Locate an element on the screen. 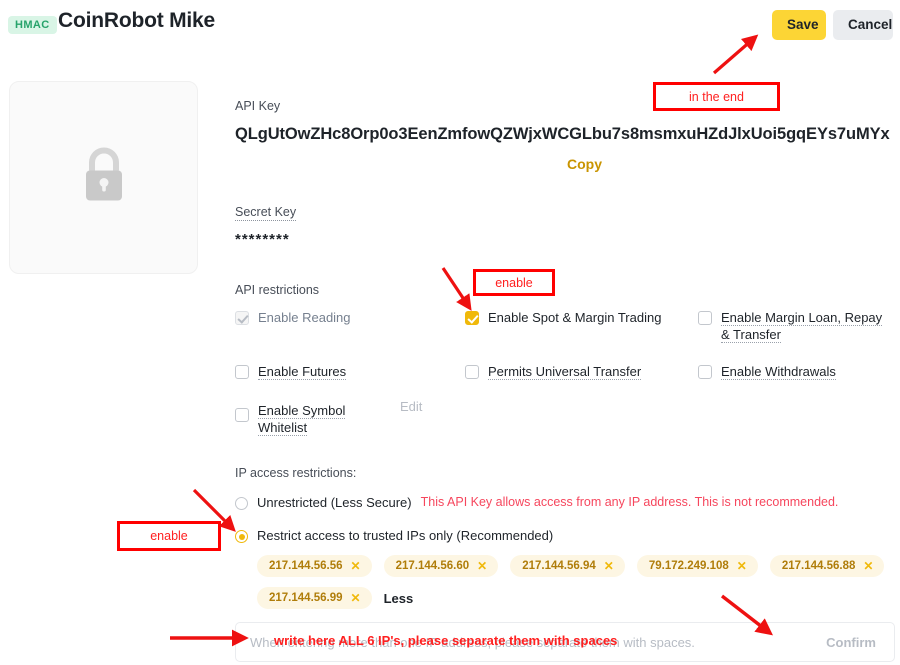 The width and height of the screenshot is (900, 665). page-title: CoinRobot Mike is located at coordinates (137, 20).